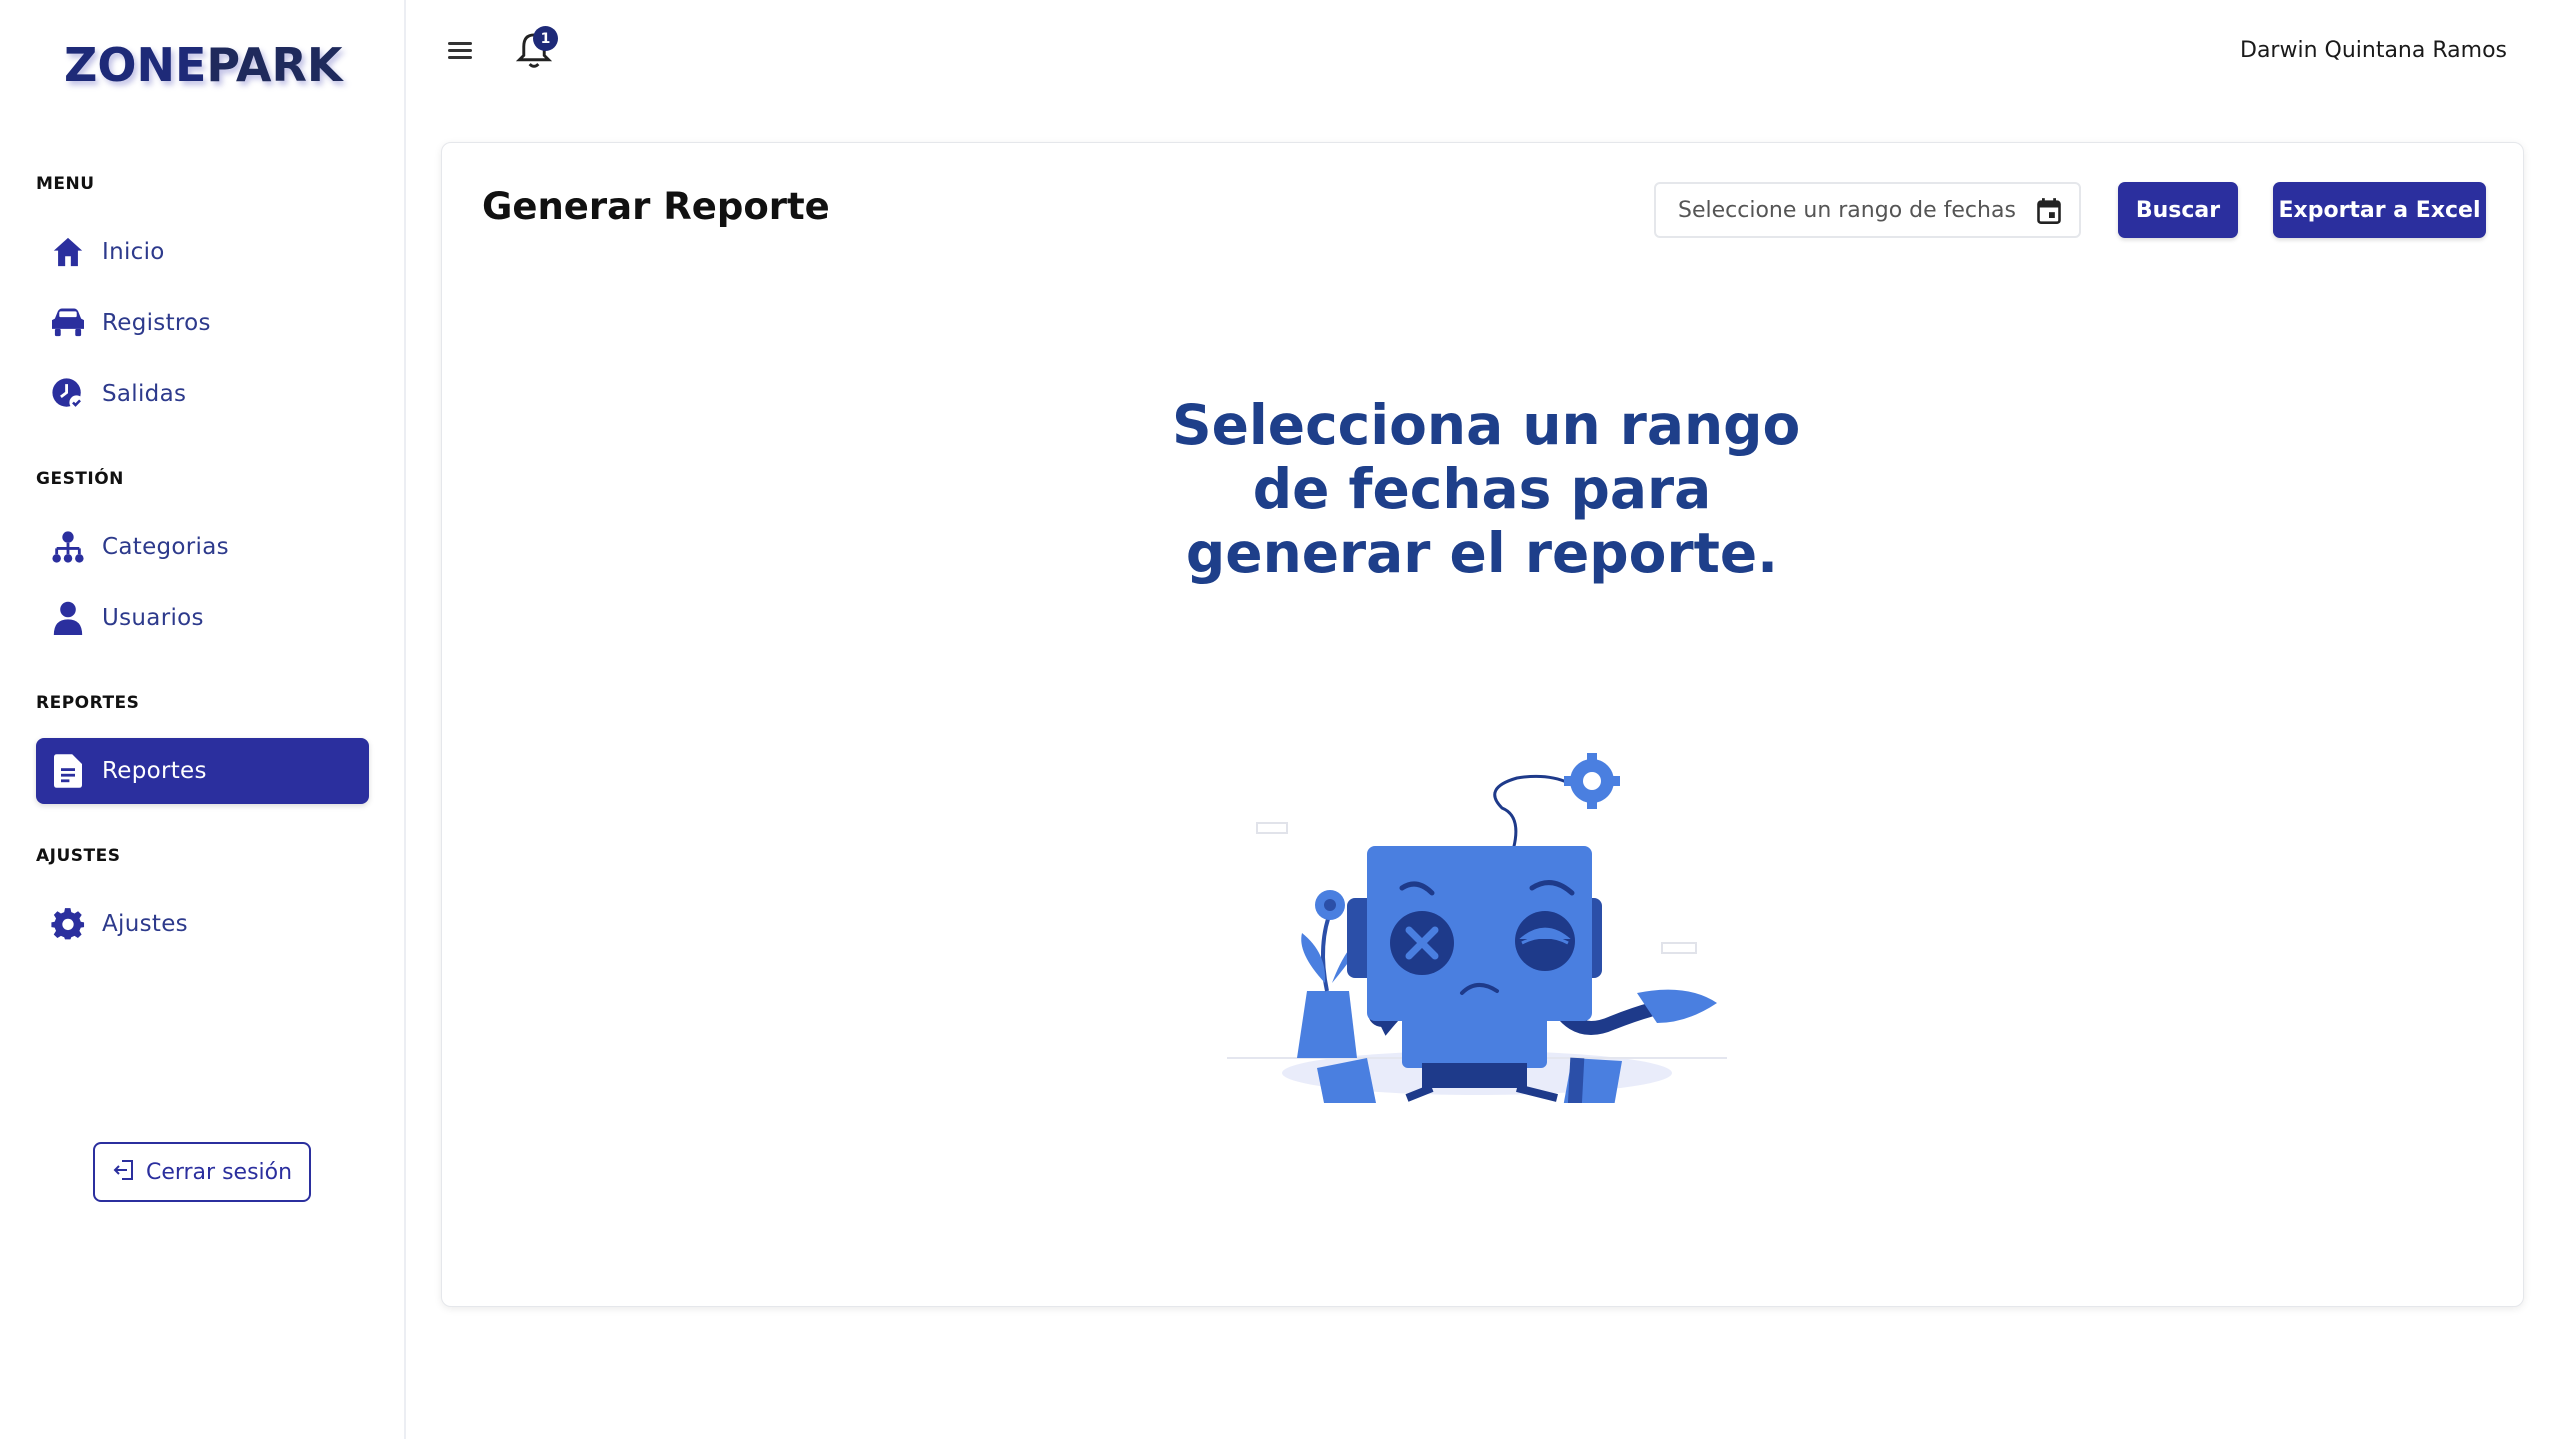  I want to click on export-excel-button: Exportar a Excel, so click(2379, 210).